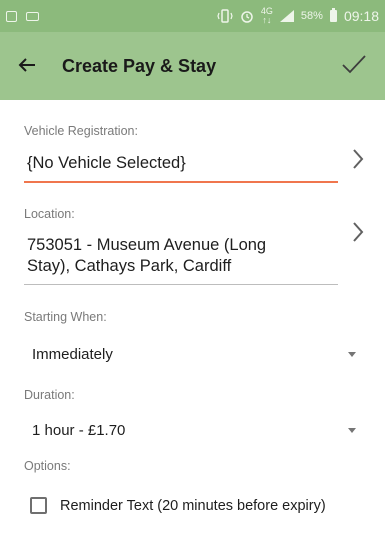 This screenshot has width=385, height=533. I want to click on reminder-text-option: Reminder Text (20 minutes before expiry), so click(178, 505).